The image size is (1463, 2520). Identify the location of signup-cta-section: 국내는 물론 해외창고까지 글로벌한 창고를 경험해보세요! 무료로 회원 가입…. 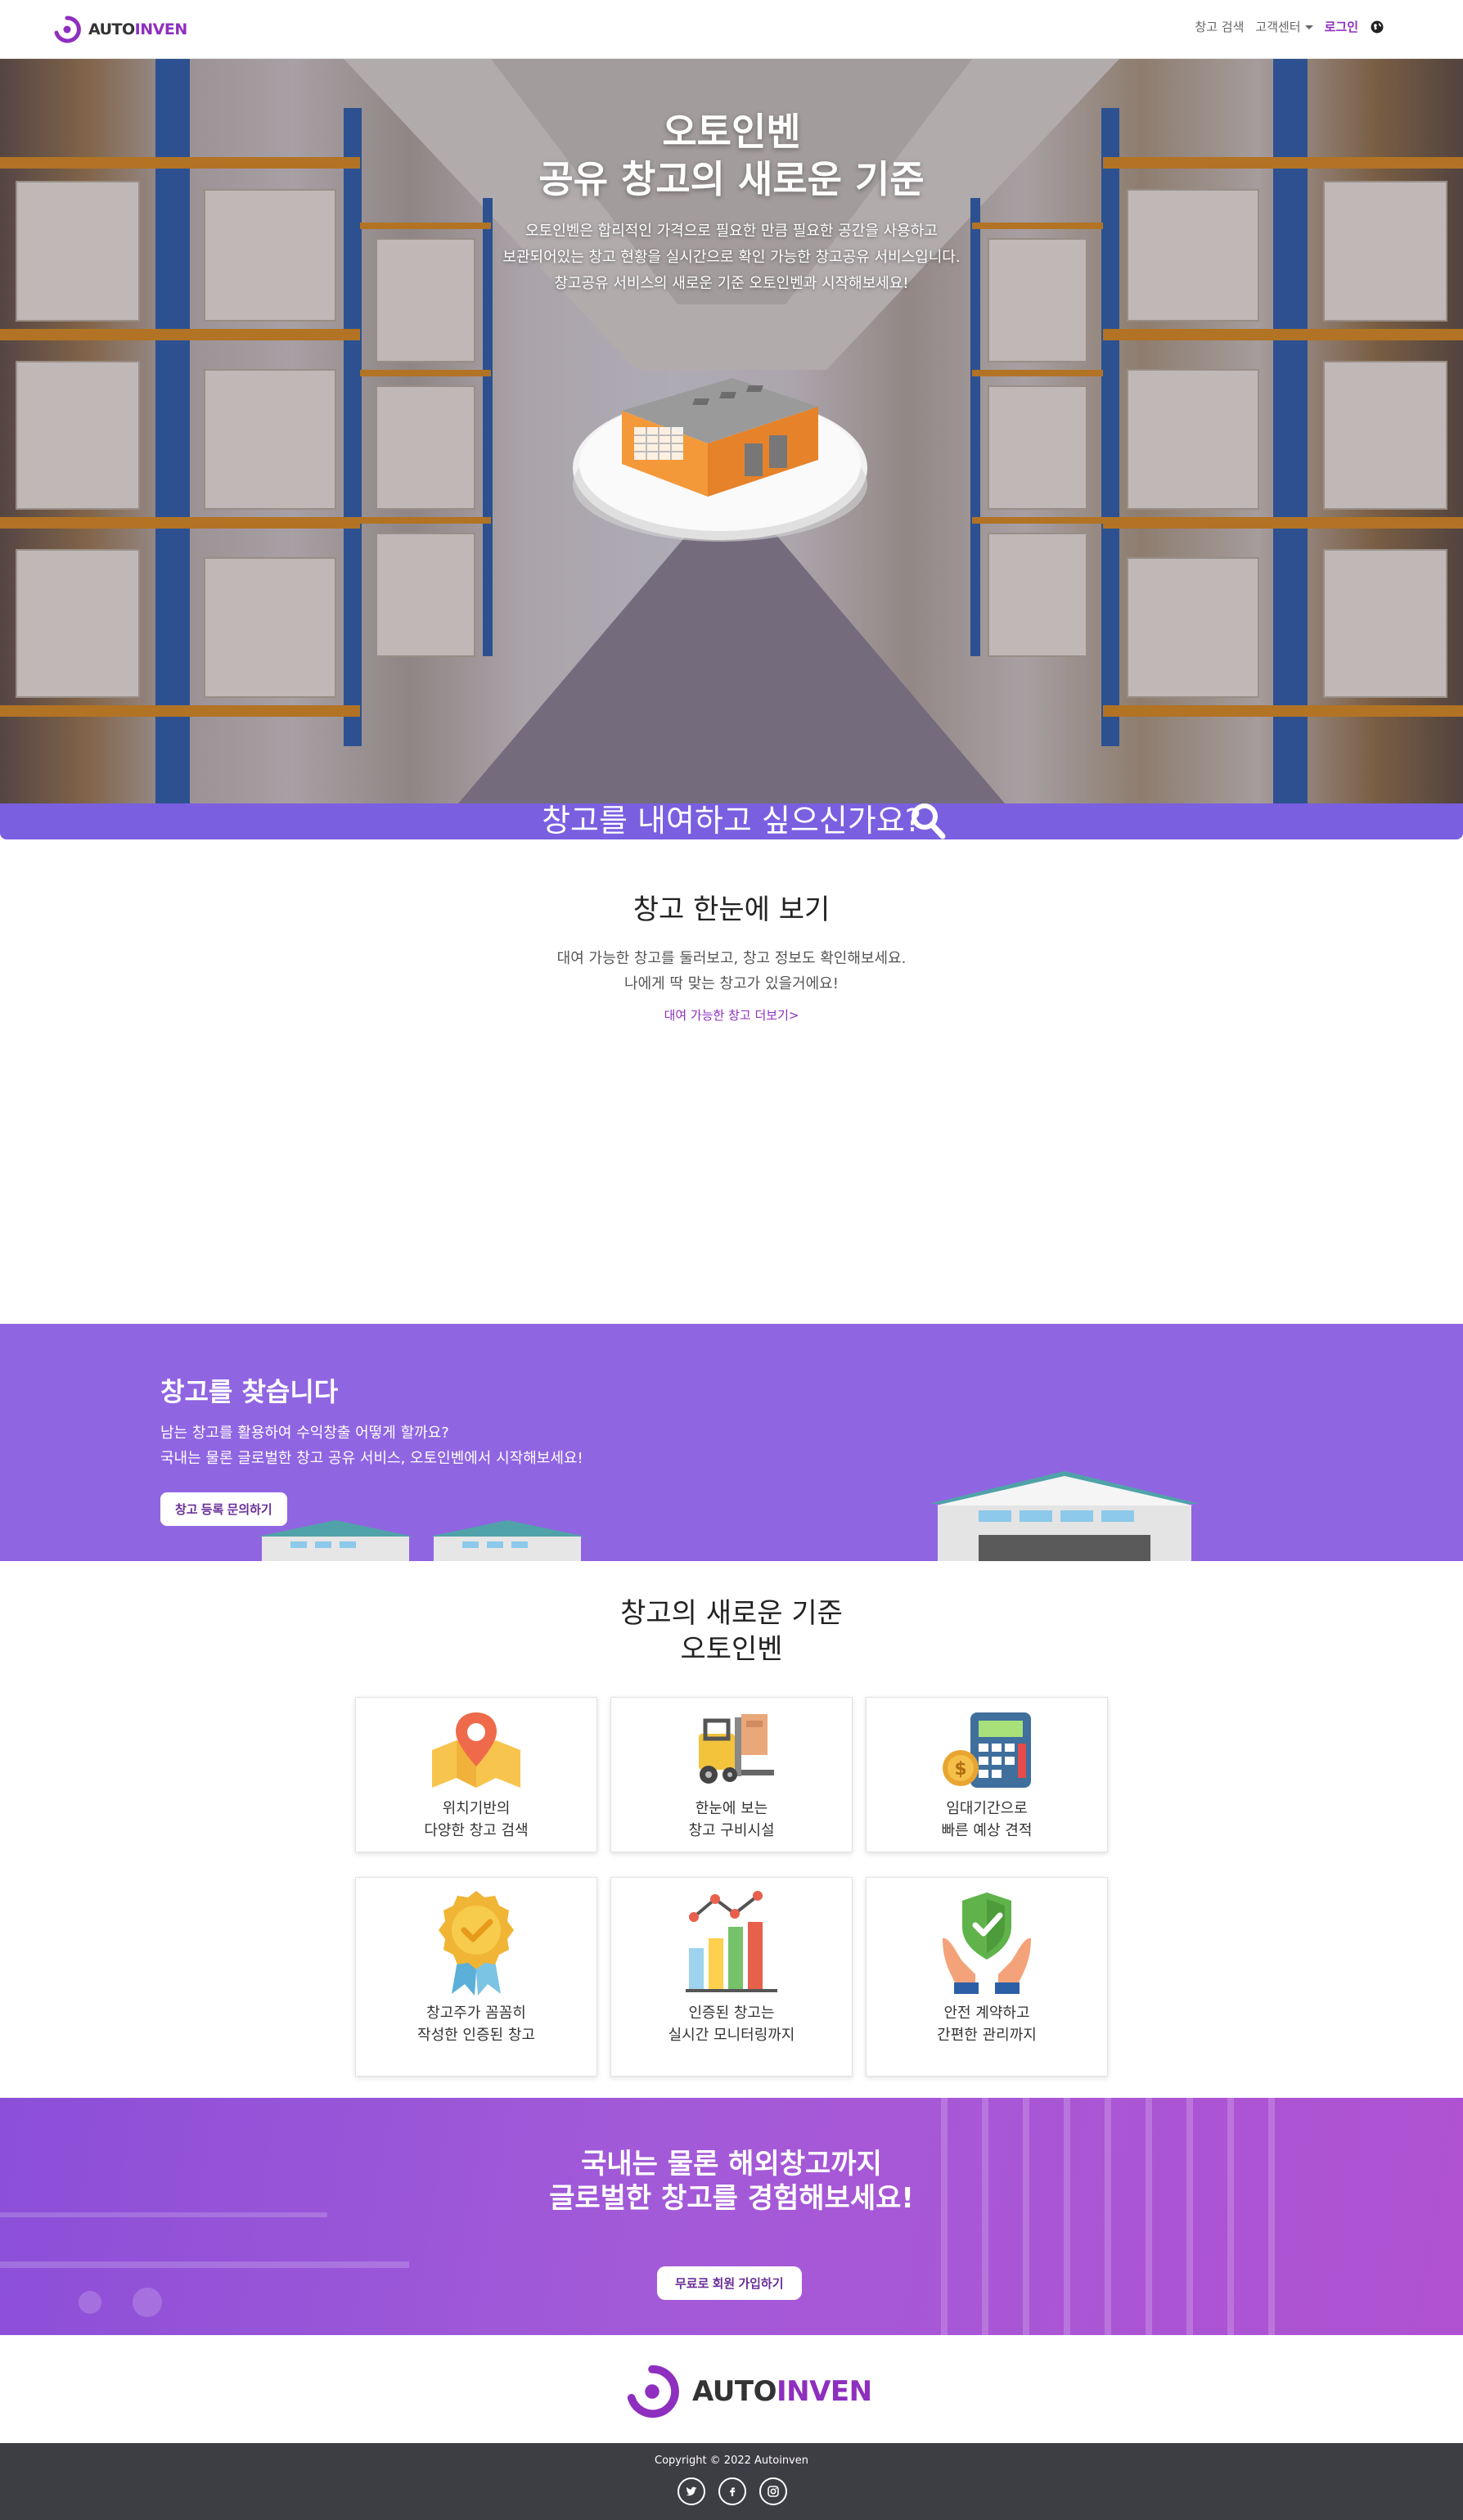
(731, 2216).